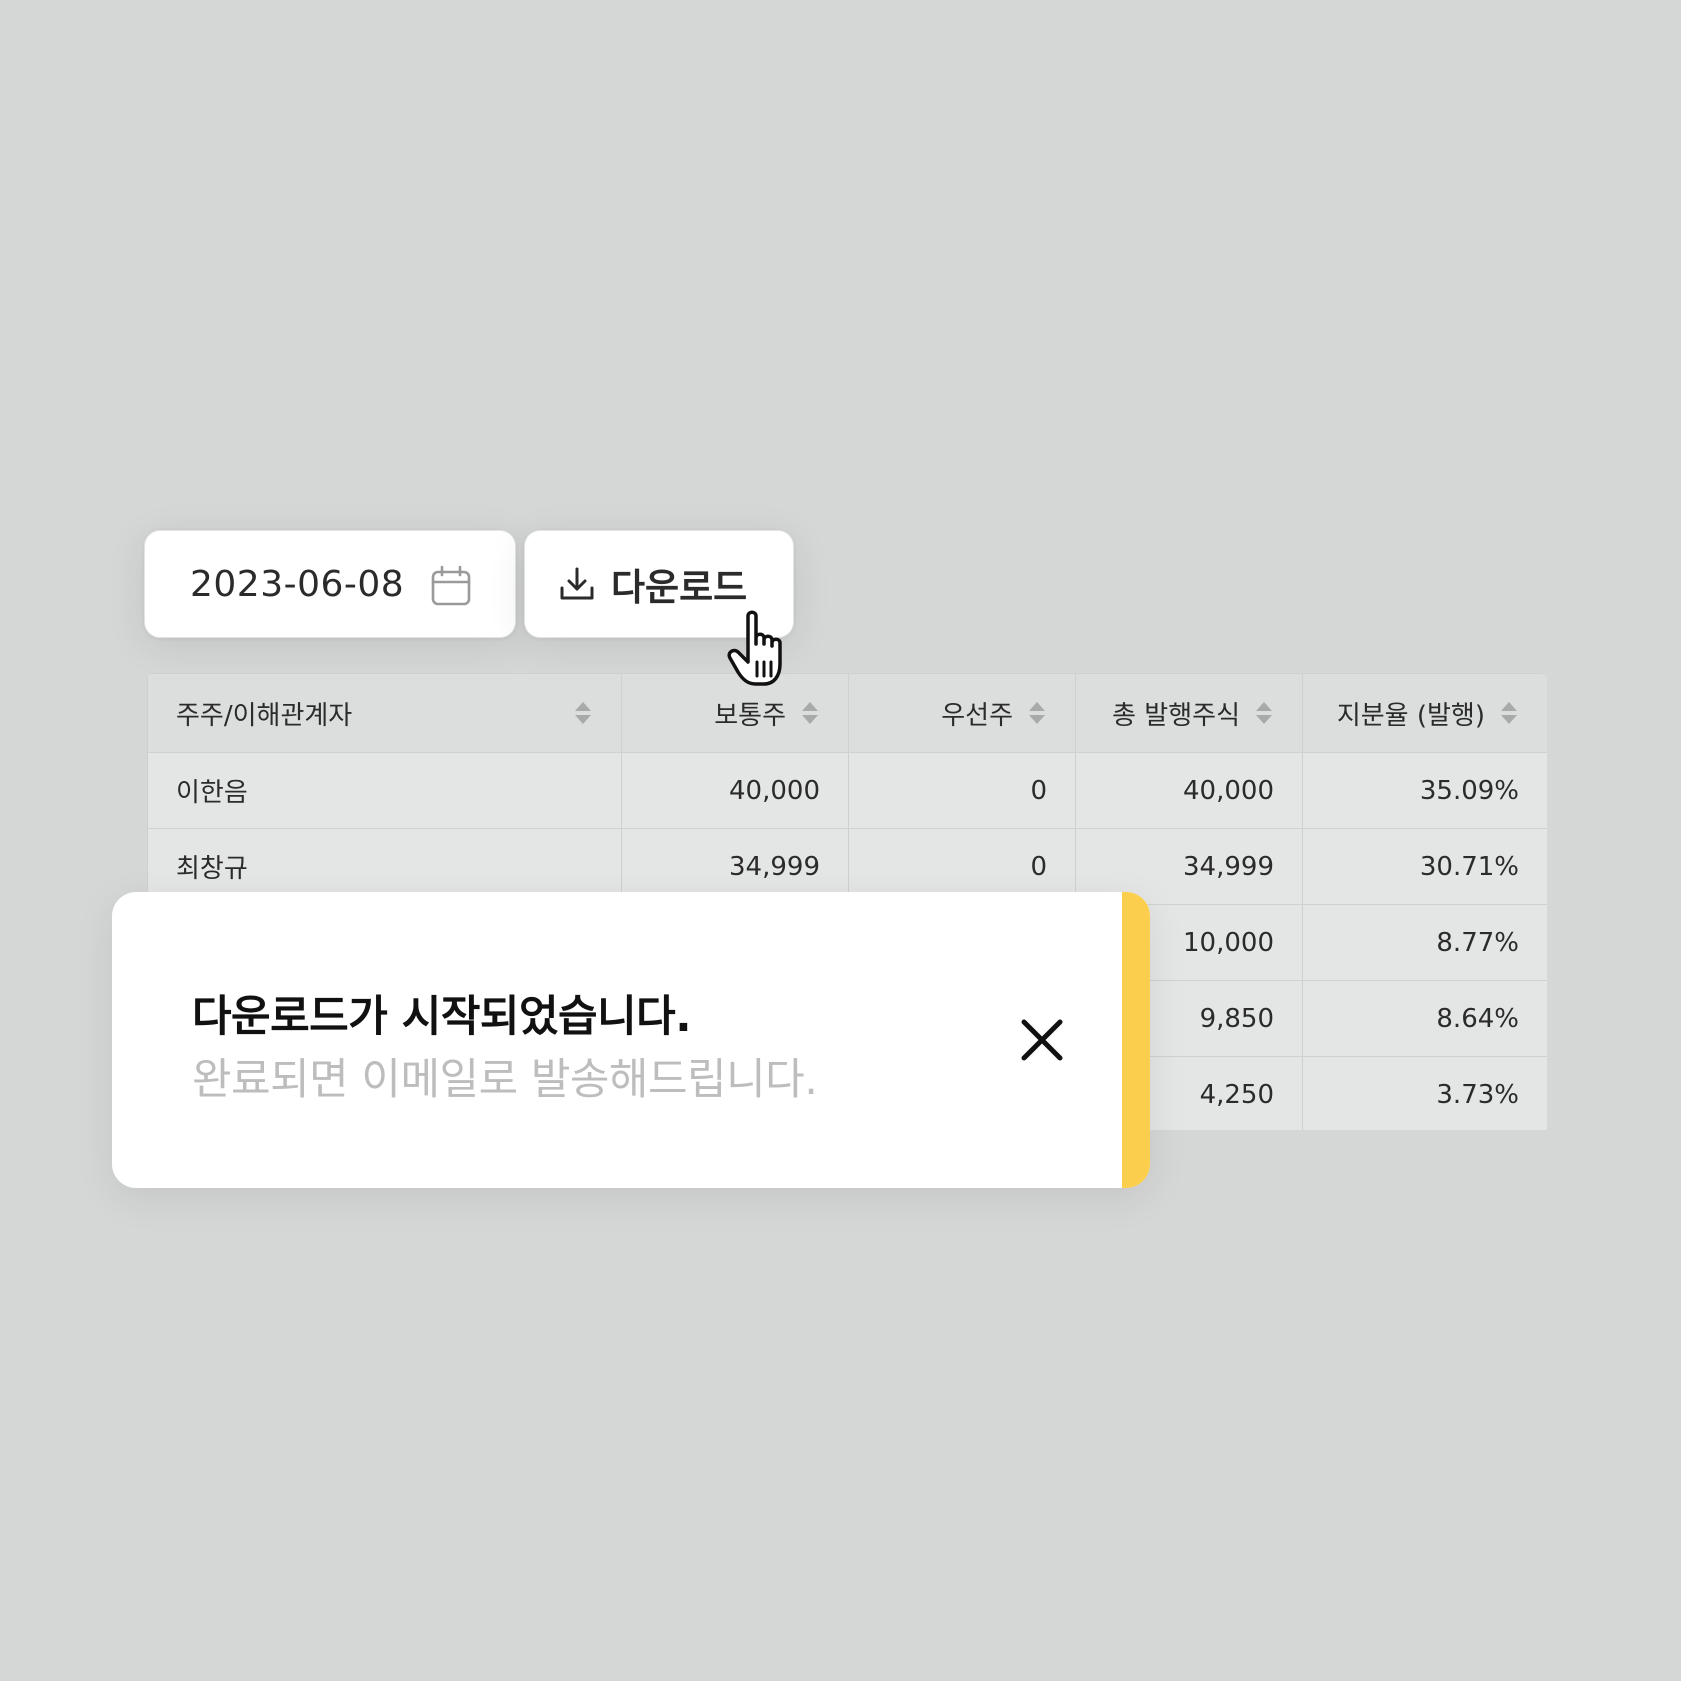  What do you see at coordinates (384, 790) in the screenshot?
I see `table-cell: 이한음` at bounding box center [384, 790].